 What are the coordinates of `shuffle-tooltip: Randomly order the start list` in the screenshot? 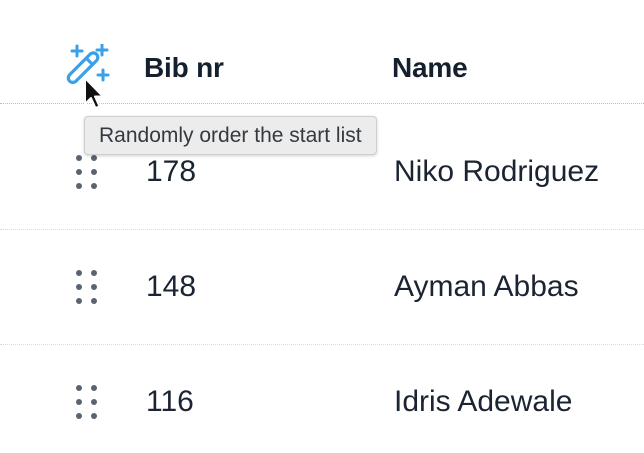 It's located at (230, 135).